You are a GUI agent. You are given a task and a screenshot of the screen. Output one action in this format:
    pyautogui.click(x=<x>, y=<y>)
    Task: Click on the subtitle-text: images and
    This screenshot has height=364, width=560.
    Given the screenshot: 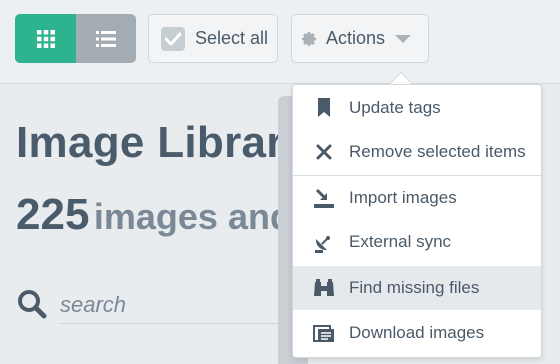 What is the action you would take?
    pyautogui.click(x=192, y=216)
    